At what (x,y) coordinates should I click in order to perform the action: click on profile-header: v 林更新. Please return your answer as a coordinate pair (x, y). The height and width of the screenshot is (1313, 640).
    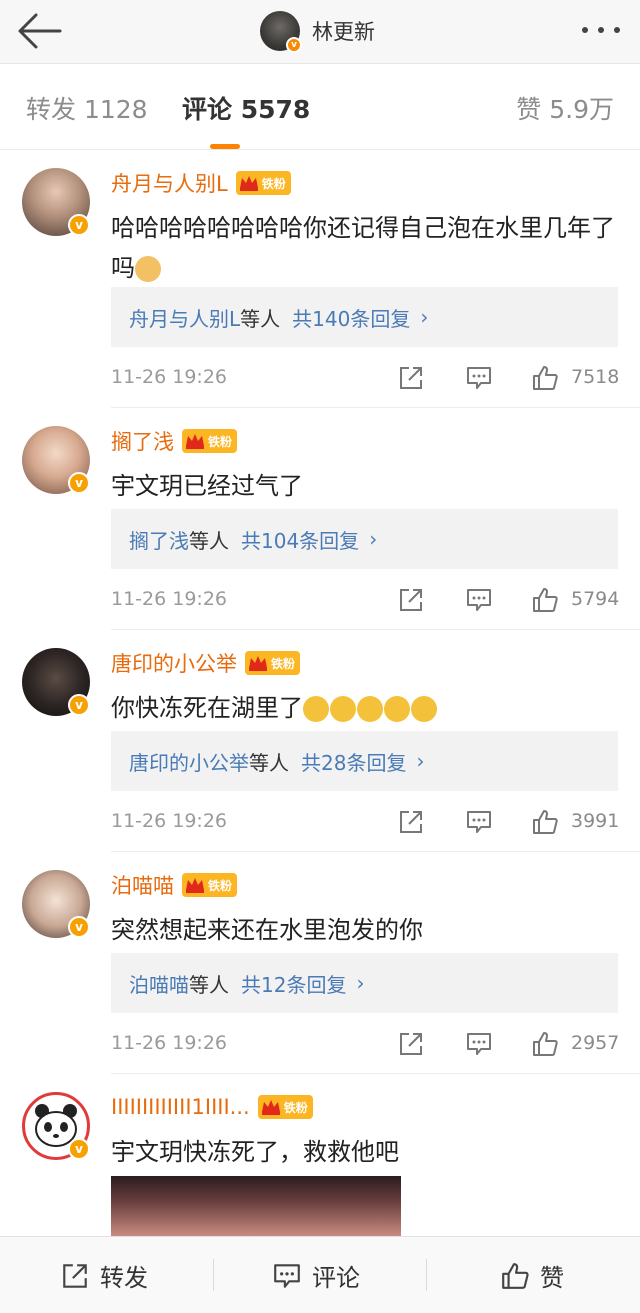
    Looking at the image, I should click on (317, 31).